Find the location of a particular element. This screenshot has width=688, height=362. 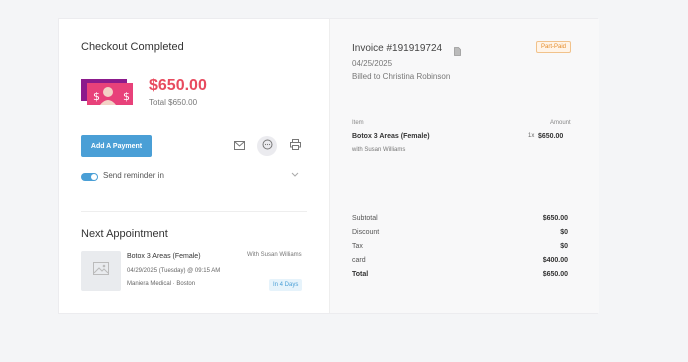

status-badge: Part-Paid is located at coordinates (554, 47).